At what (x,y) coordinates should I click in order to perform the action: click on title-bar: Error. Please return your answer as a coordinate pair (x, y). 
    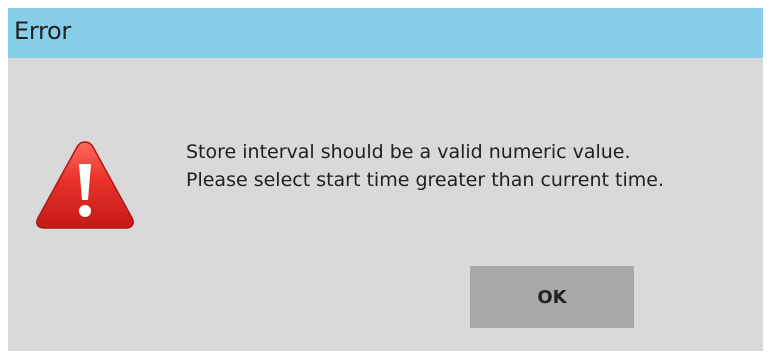
    Looking at the image, I should click on (385, 33).